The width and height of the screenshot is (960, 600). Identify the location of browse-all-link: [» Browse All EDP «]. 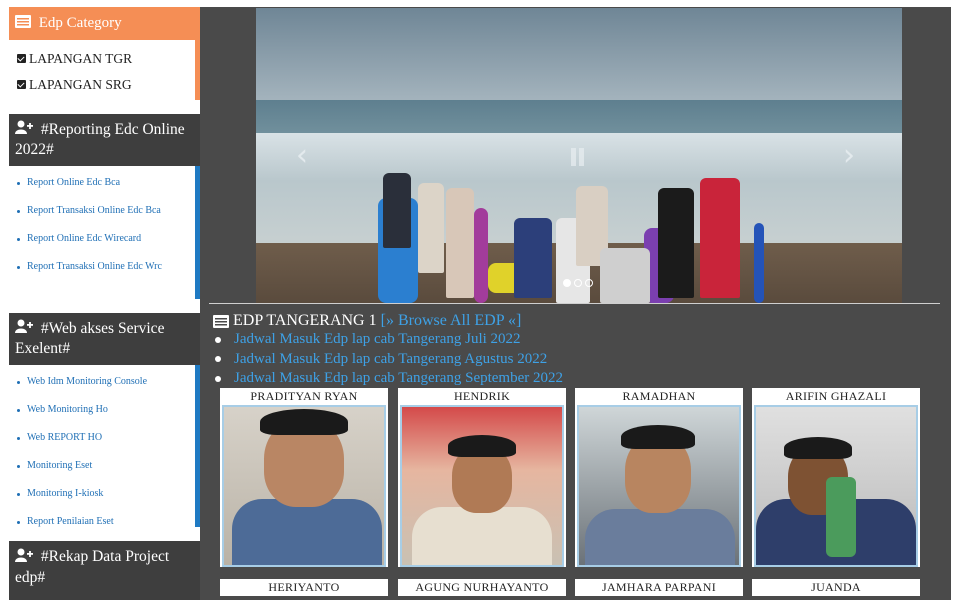
(451, 321).